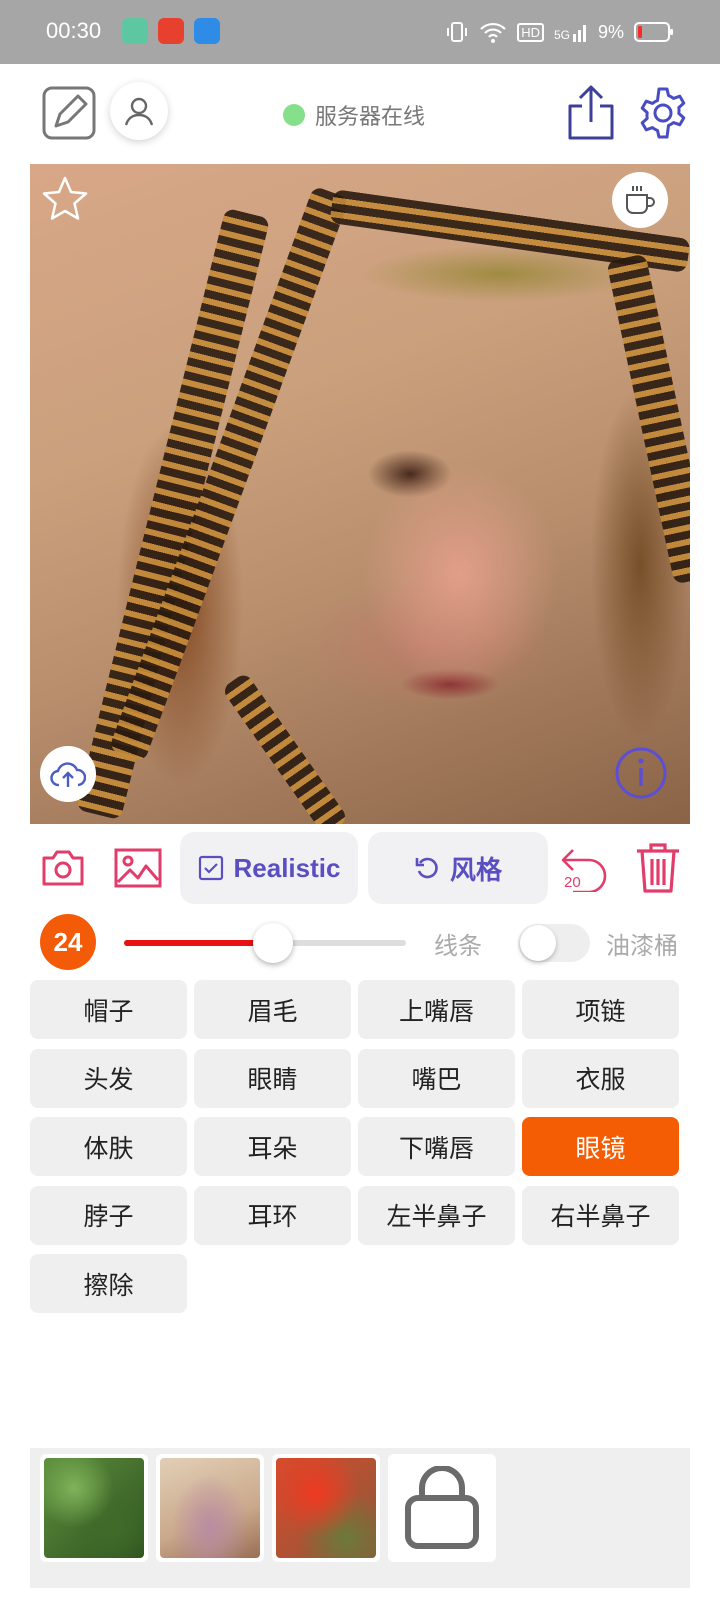 Image resolution: width=720 pixels, height=1600 pixels. I want to click on gallery-strip, so click(360, 1518).